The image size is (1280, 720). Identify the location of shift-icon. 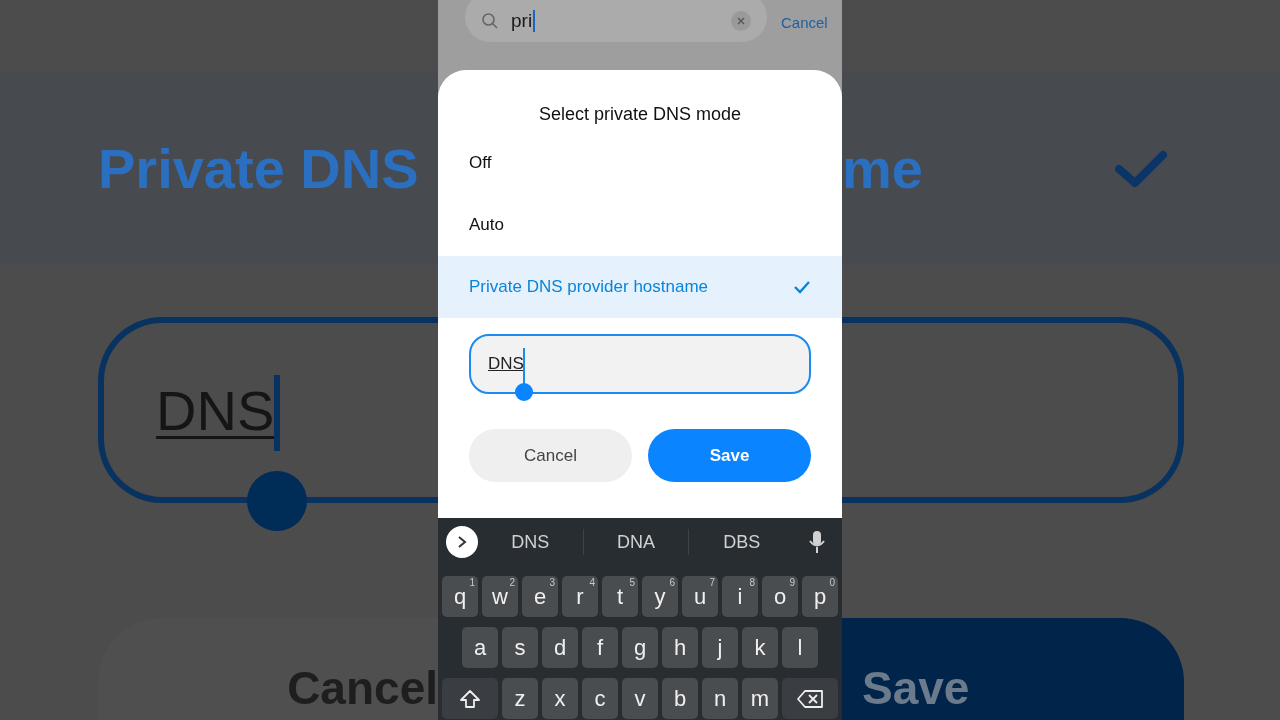
(470, 698).